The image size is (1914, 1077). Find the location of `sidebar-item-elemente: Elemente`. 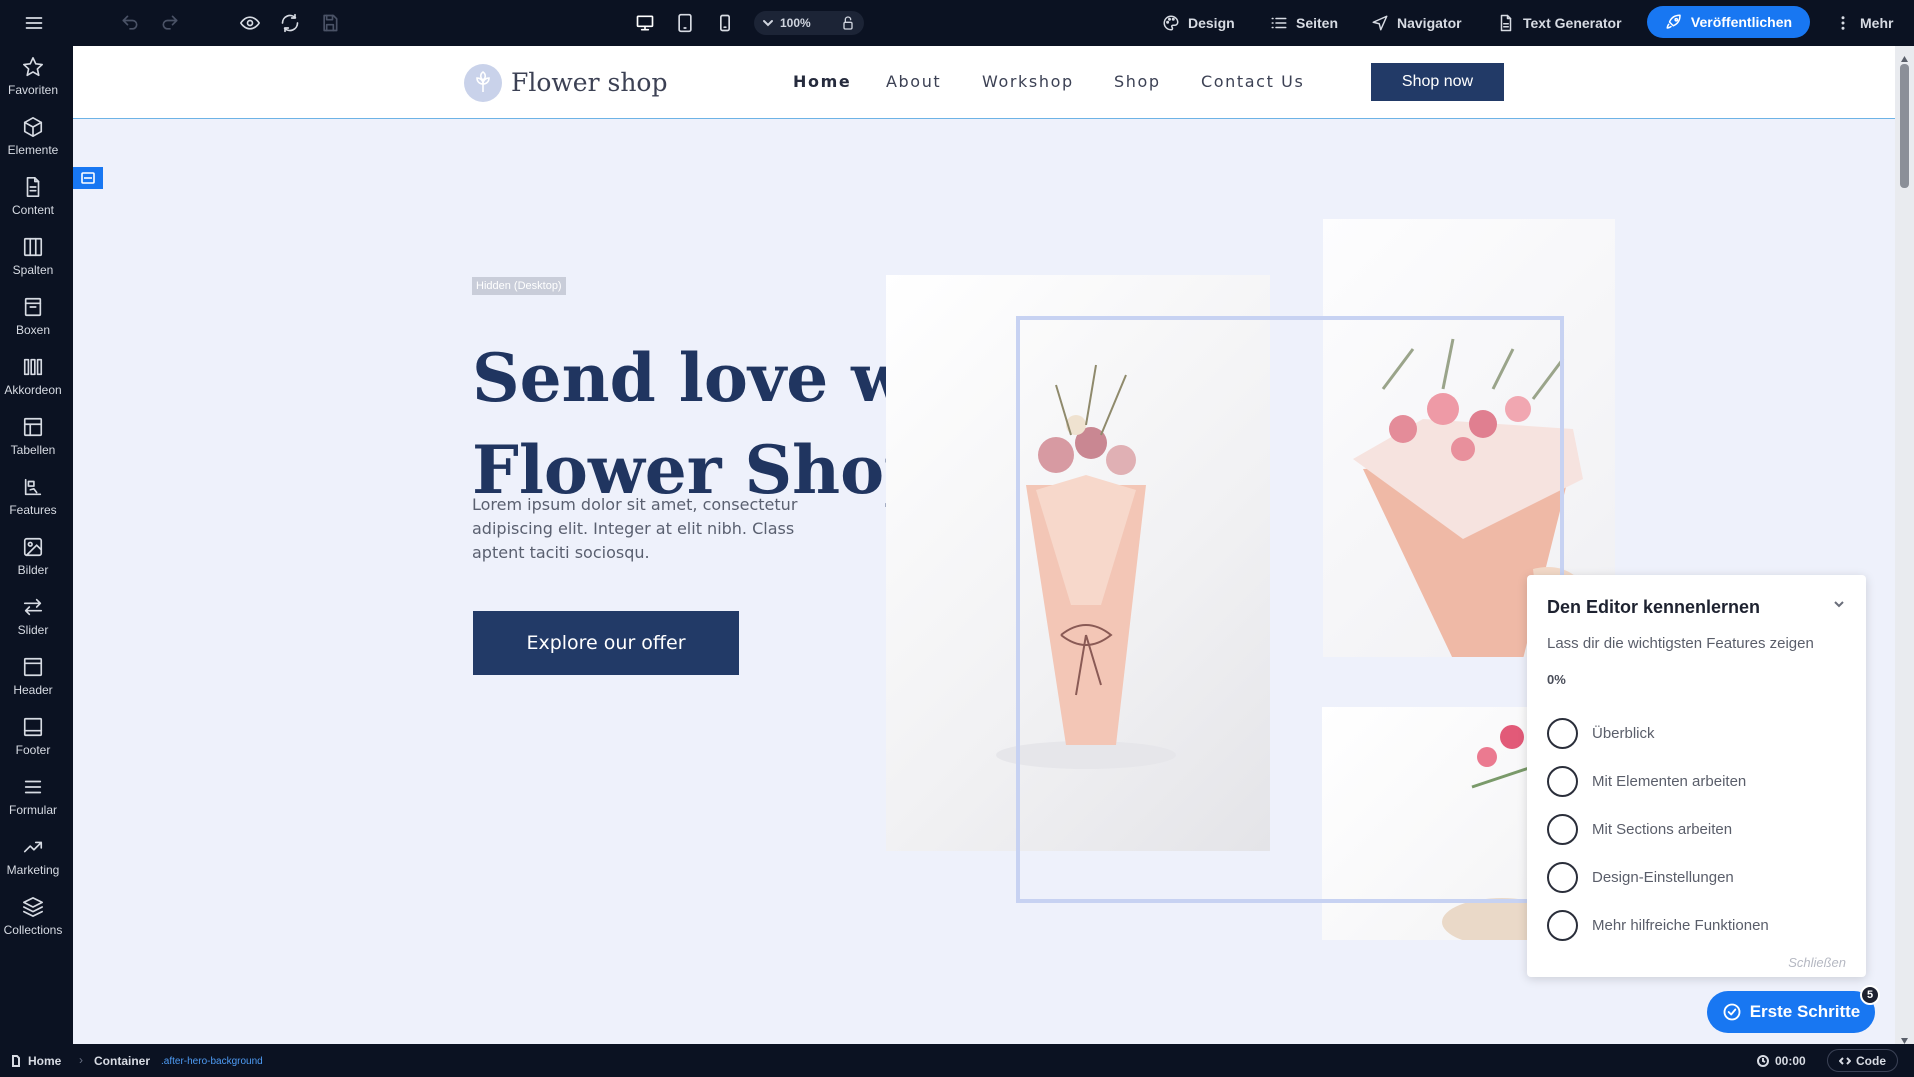

sidebar-item-elemente: Elemente is located at coordinates (33, 144).